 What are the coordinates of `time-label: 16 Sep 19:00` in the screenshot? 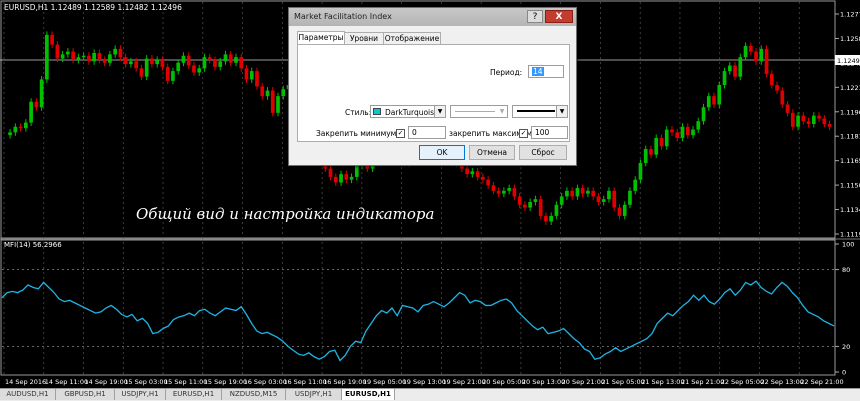 It's located at (344, 382).